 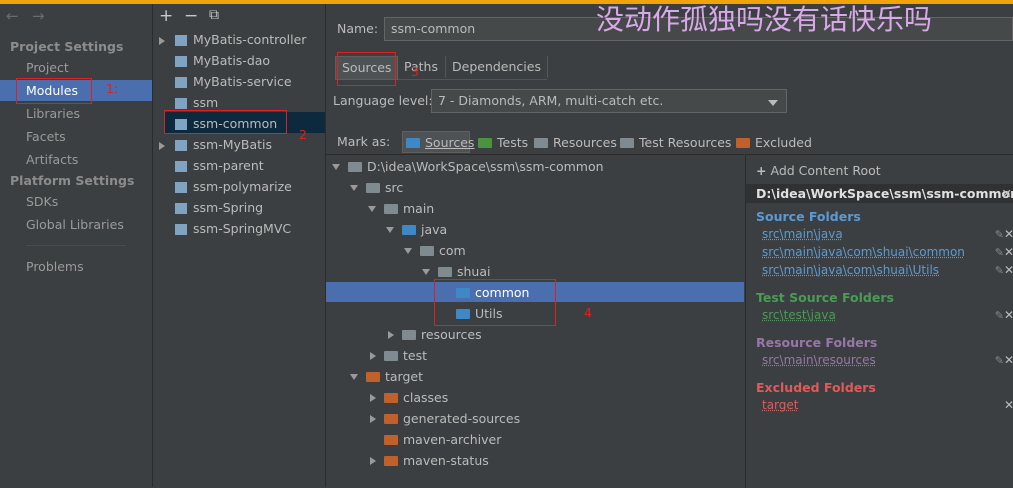 I want to click on sidebar-item-problems: Problems, so click(x=55, y=266).